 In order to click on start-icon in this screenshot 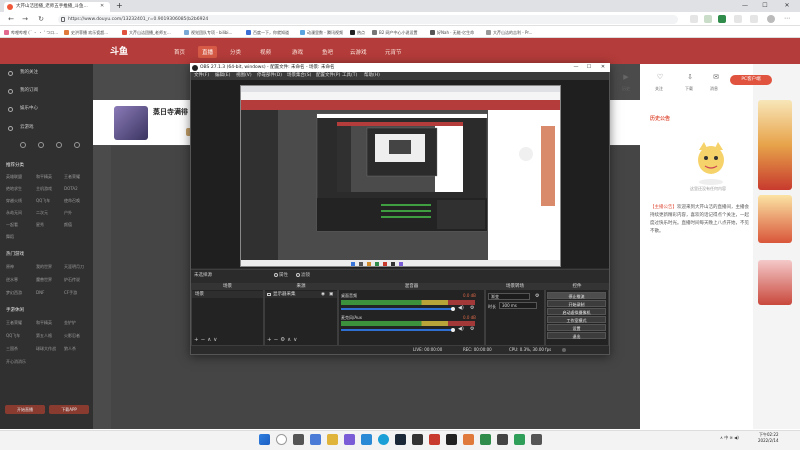, I will do `click(264, 439)`.